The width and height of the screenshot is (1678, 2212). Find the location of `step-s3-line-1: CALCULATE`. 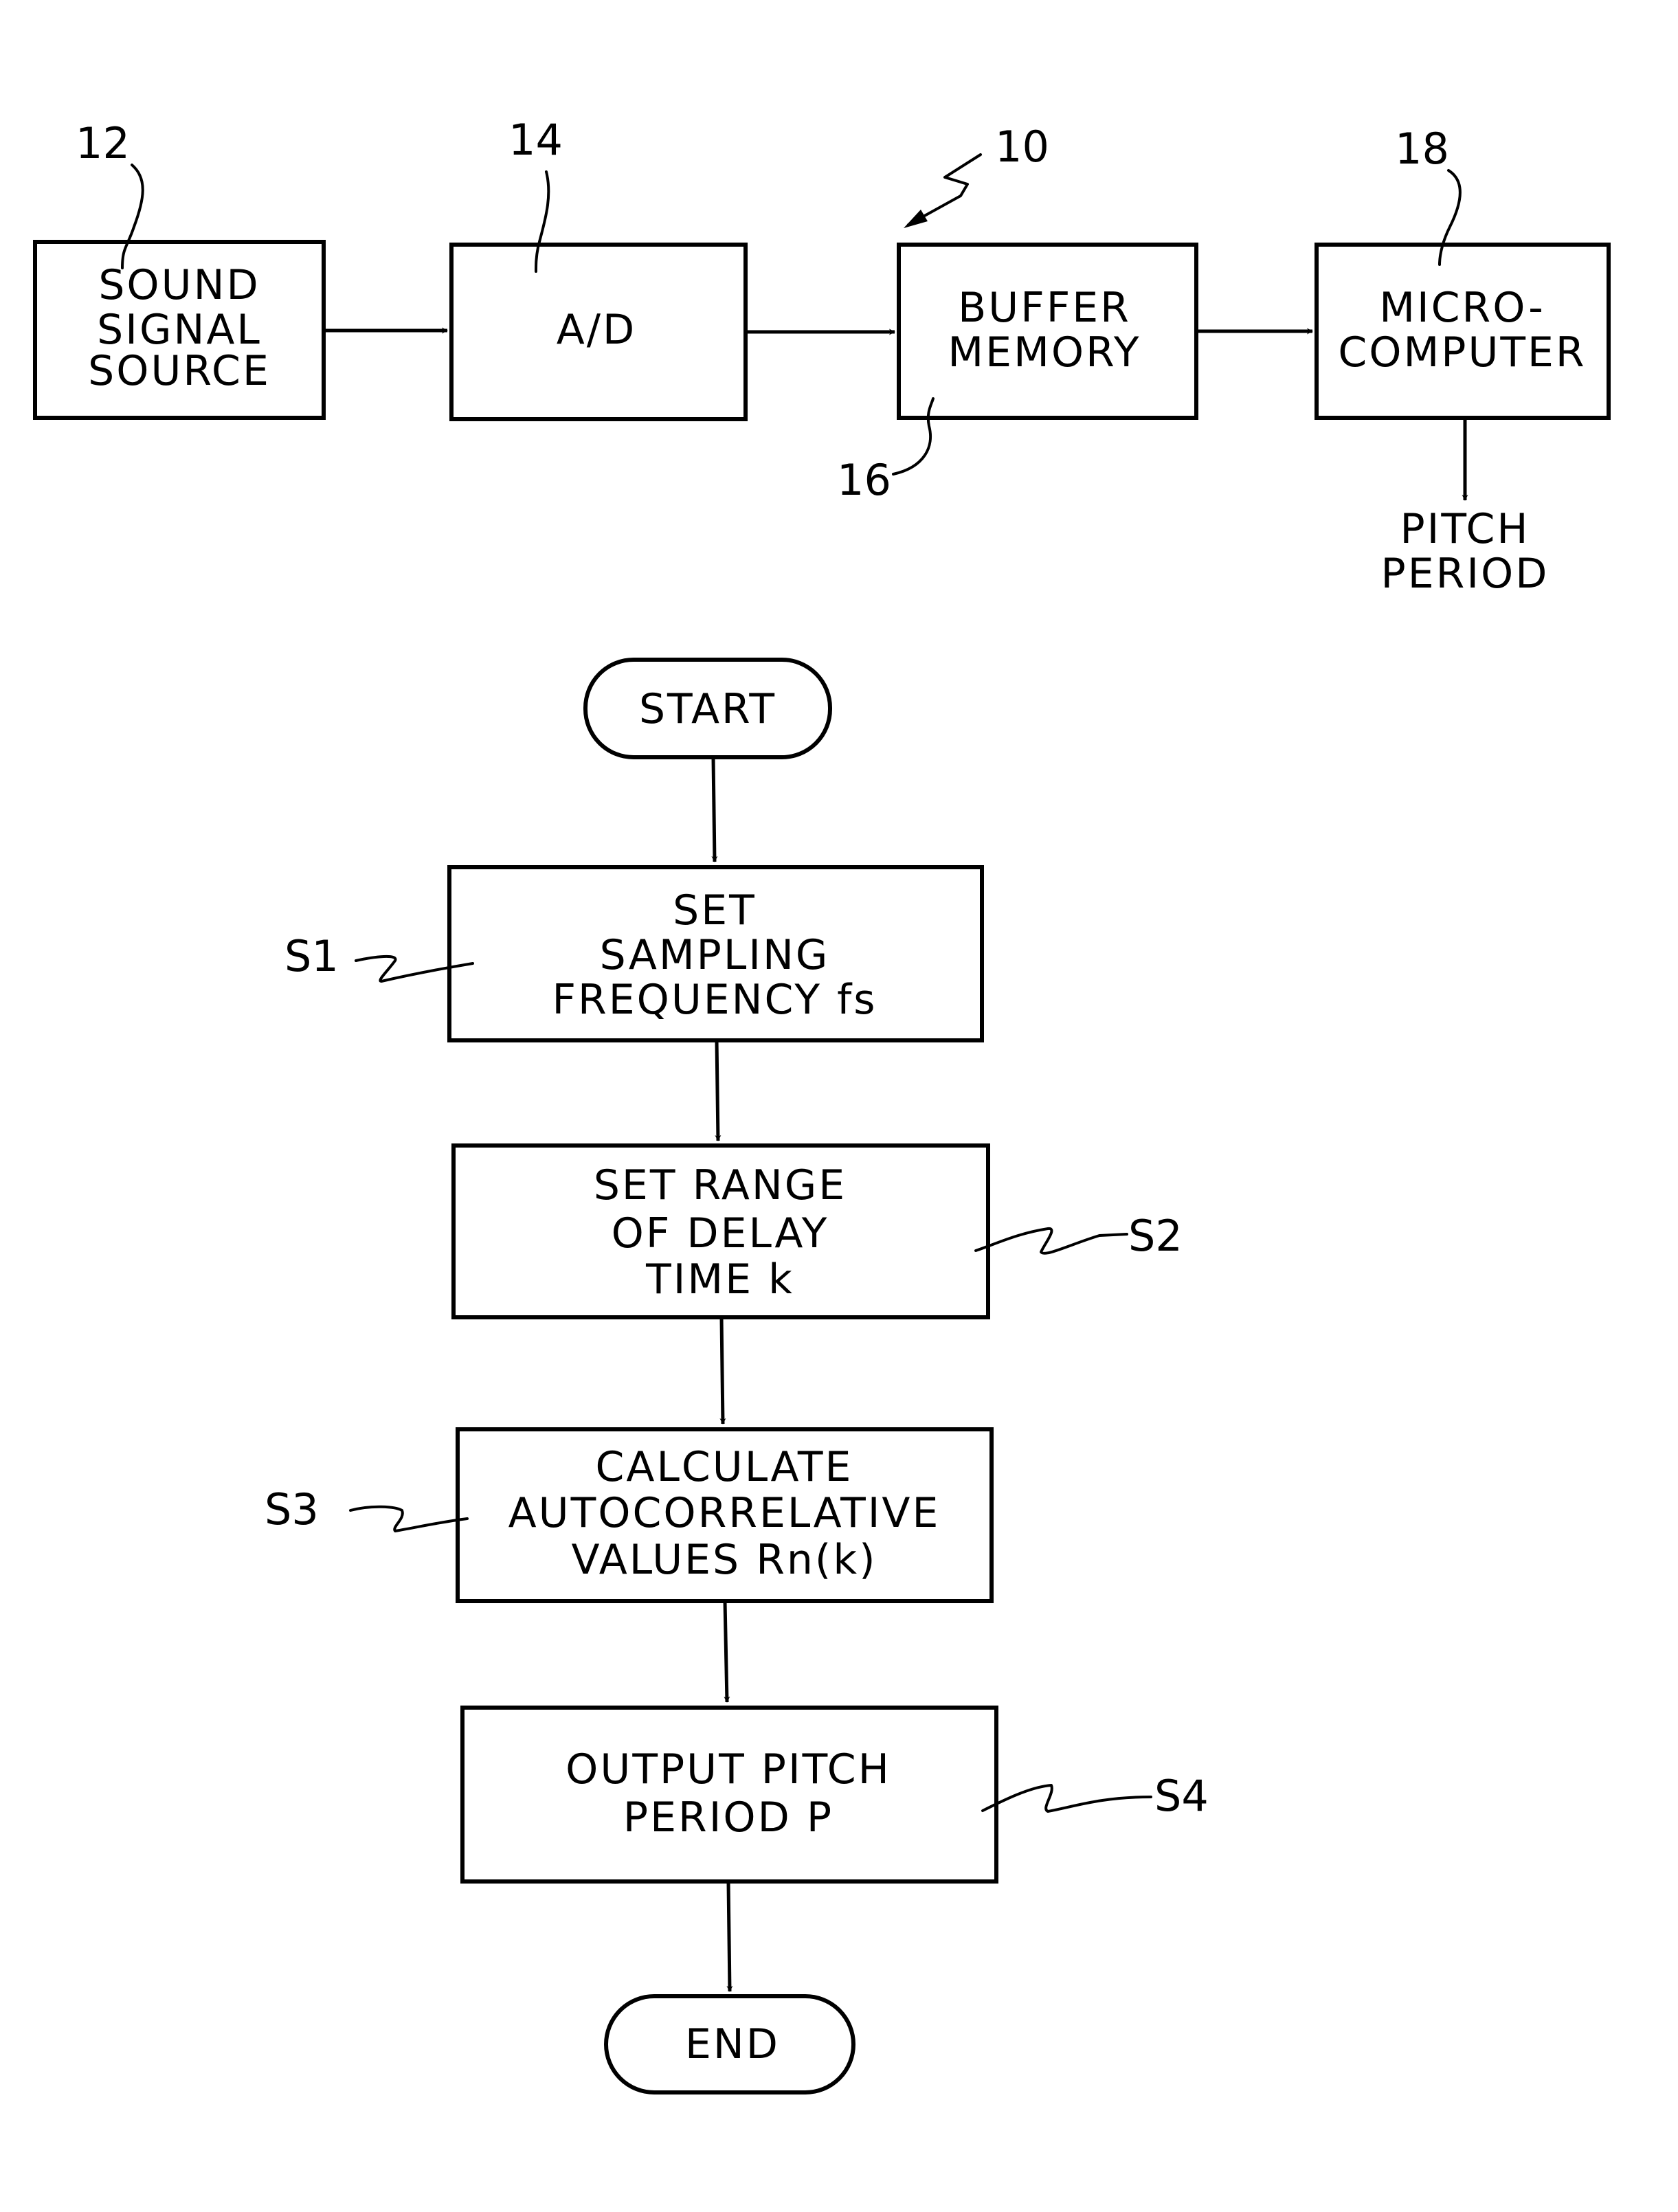

step-s3-line-1: CALCULATE is located at coordinates (724, 1467).